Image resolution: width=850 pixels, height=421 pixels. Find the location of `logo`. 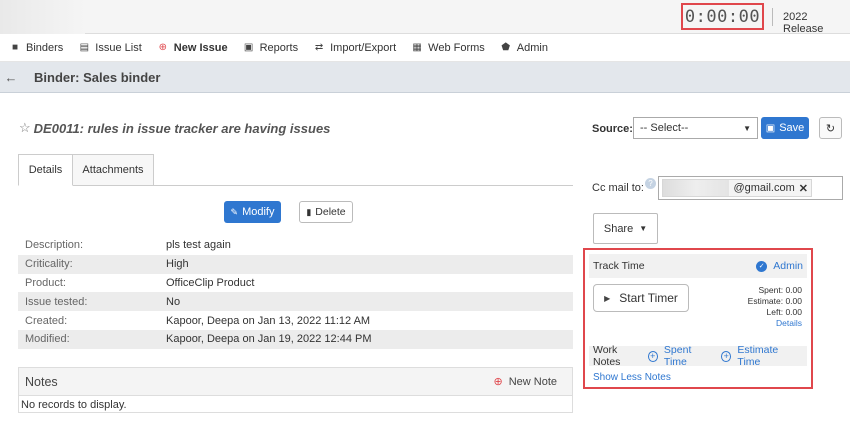

logo is located at coordinates (42, 17).